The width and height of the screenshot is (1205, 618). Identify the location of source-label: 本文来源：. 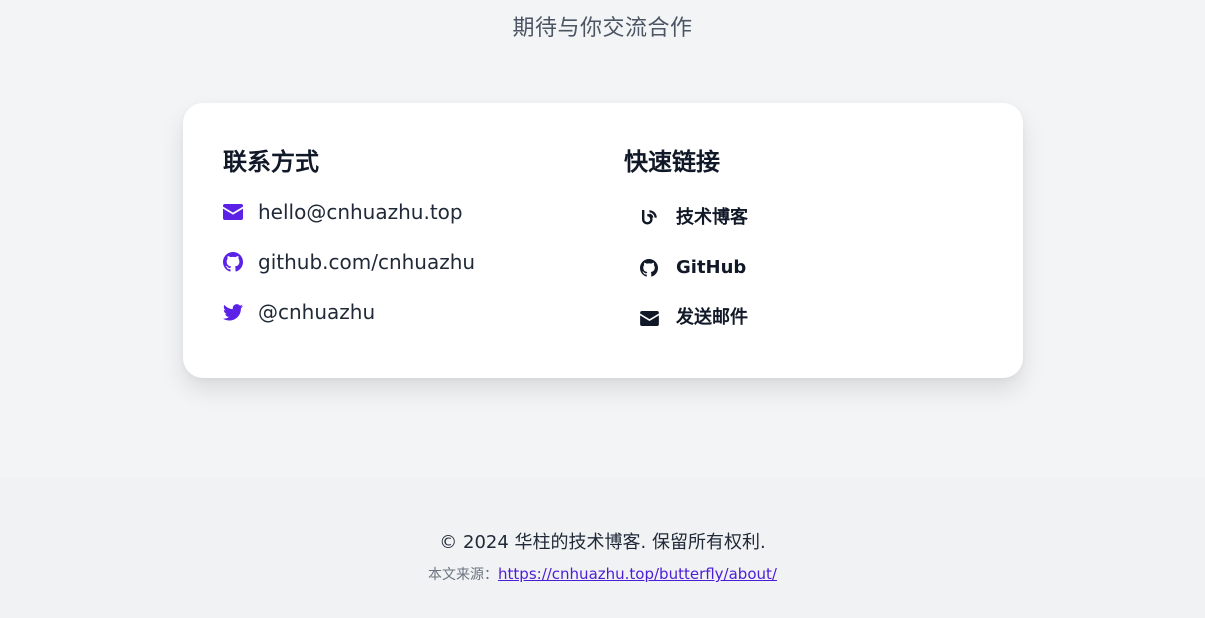
(463, 575).